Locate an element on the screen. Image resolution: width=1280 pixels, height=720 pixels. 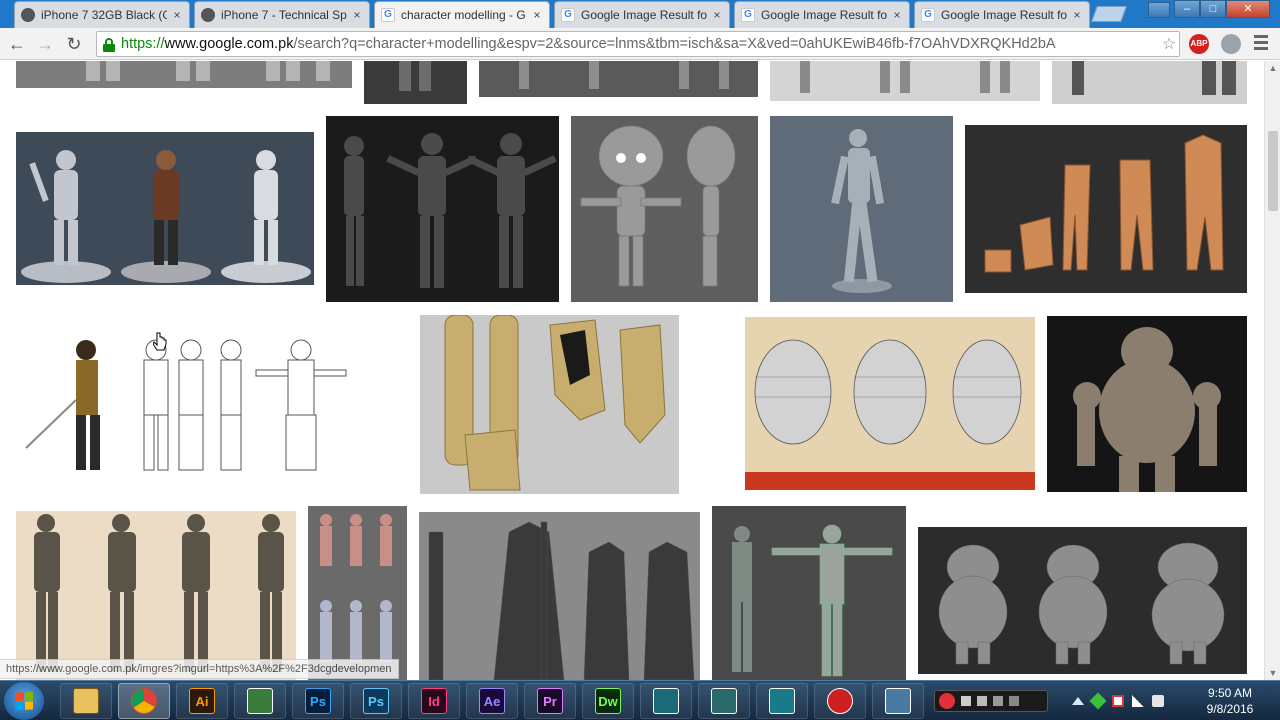
tab-iphone-black: iPhone 7 32GB Black (G × is located at coordinates (102, 14).